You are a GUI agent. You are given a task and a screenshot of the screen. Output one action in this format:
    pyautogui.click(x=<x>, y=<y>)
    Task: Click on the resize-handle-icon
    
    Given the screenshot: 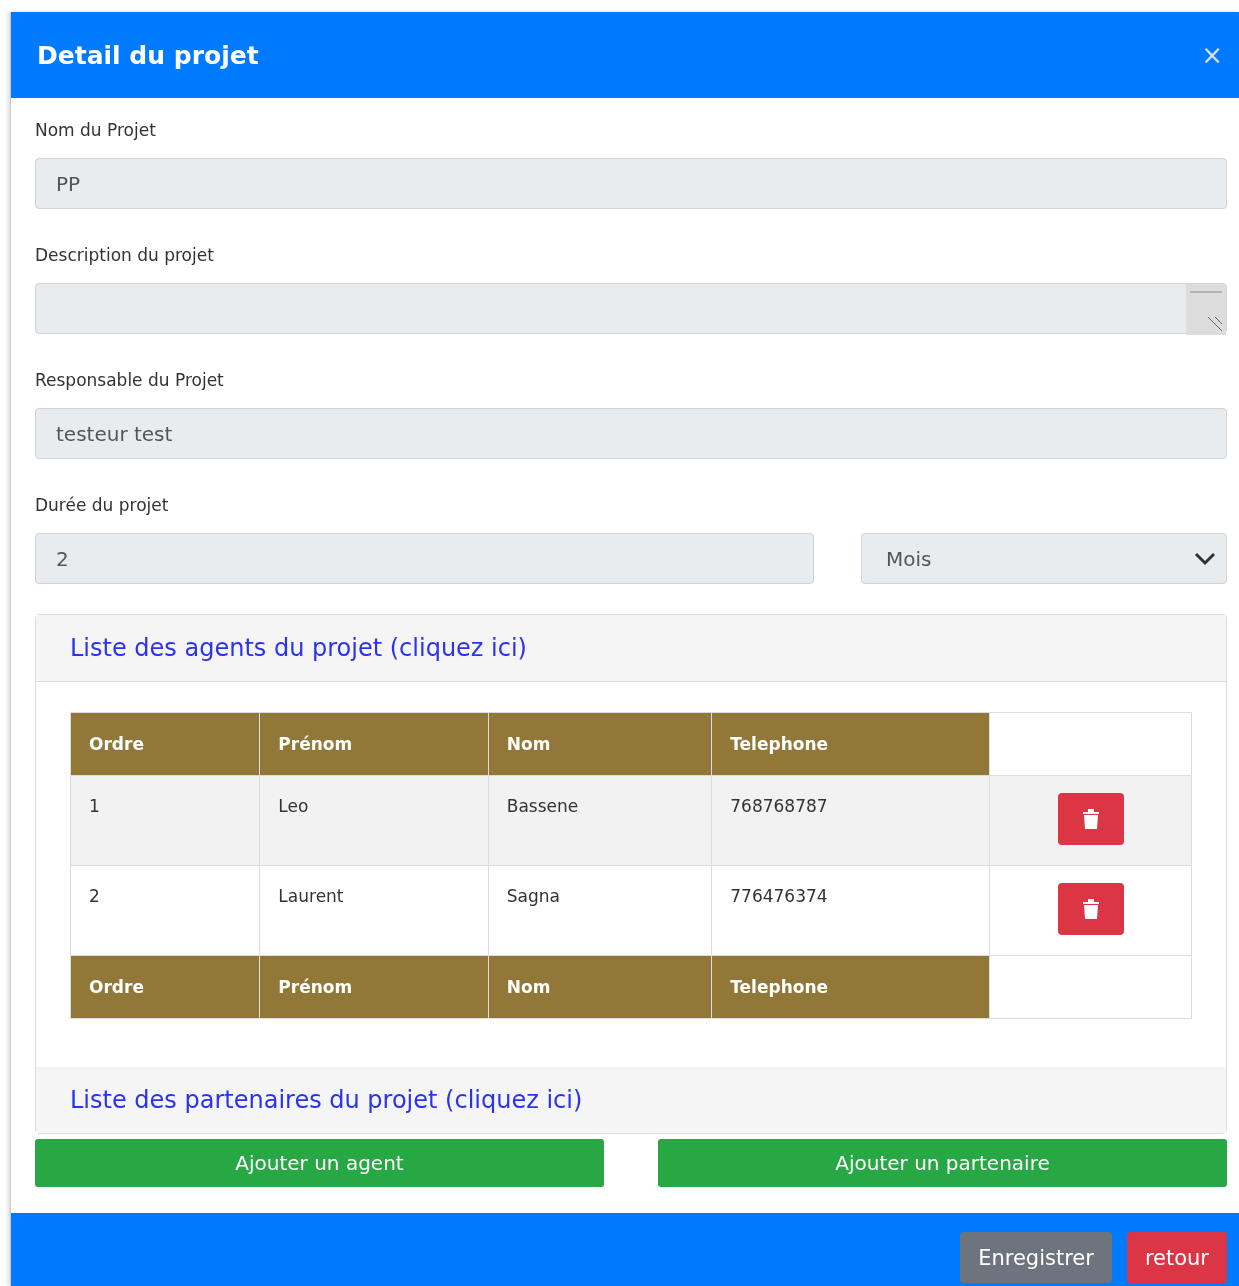 What is the action you would take?
    pyautogui.click(x=1206, y=309)
    